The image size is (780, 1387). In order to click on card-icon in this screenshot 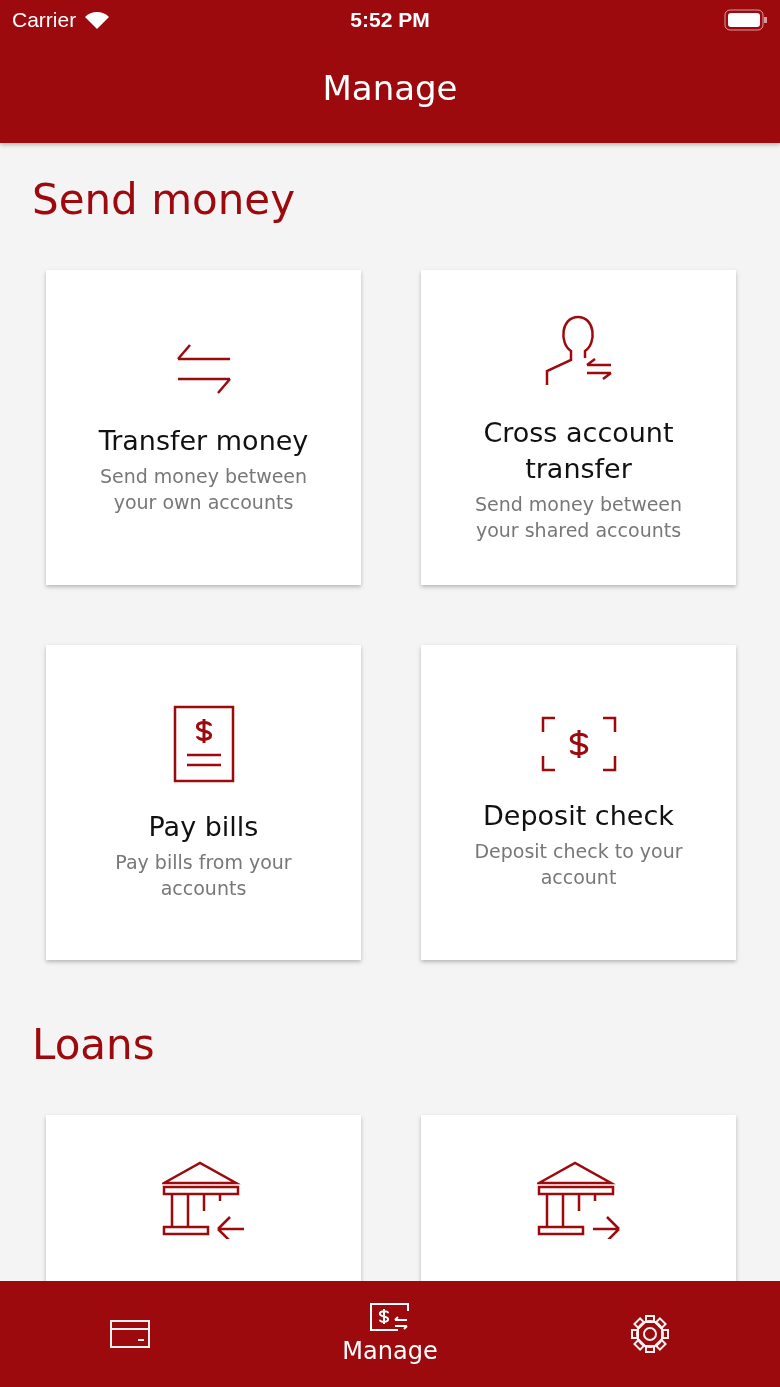, I will do `click(130, 1334)`.